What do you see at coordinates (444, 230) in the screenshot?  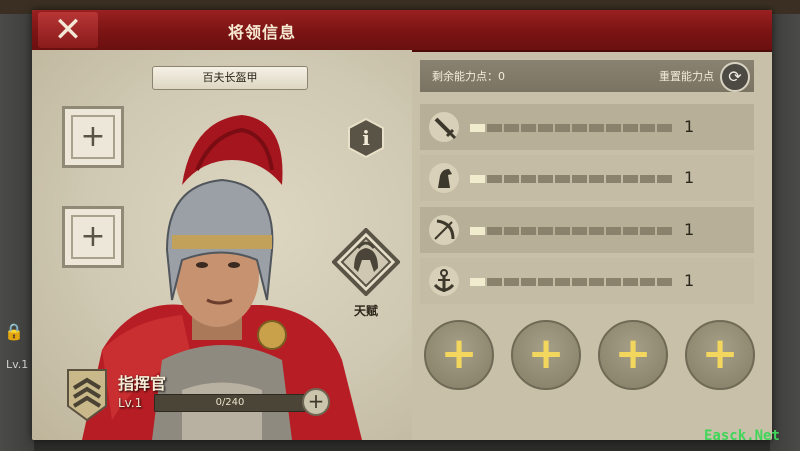 I see `bow-icon` at bounding box center [444, 230].